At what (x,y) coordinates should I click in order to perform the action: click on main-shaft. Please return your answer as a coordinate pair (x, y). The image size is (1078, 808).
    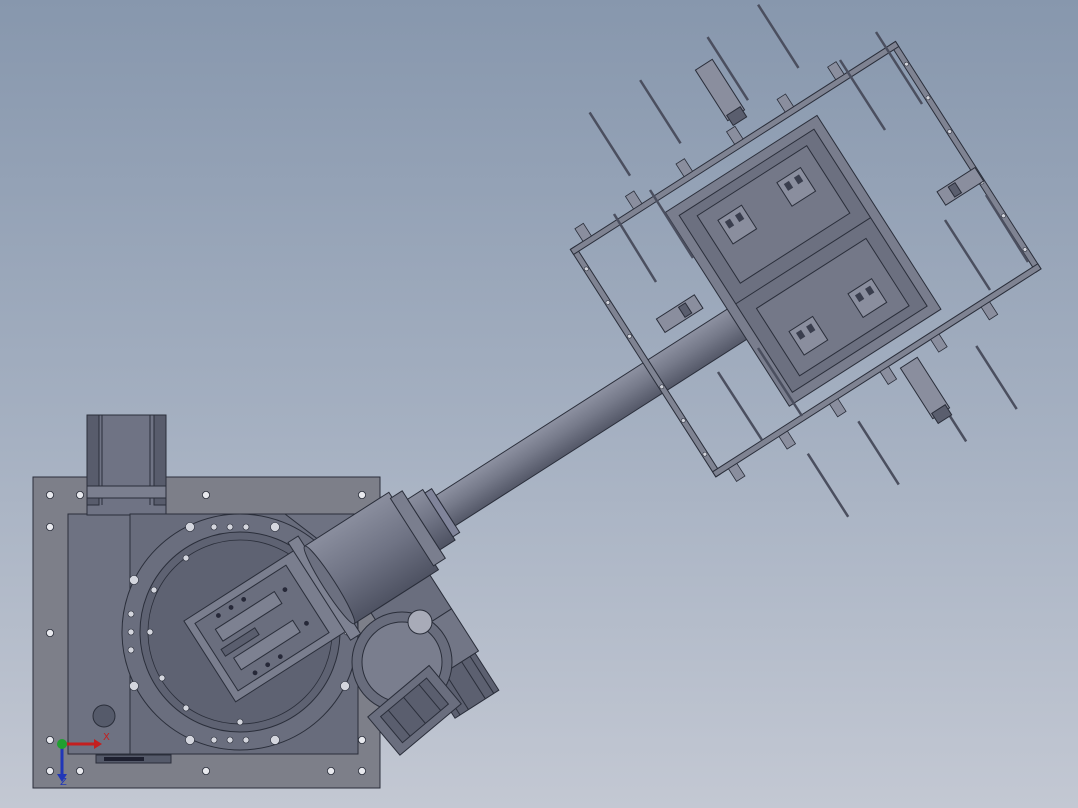
    Looking at the image, I should click on (606, 408).